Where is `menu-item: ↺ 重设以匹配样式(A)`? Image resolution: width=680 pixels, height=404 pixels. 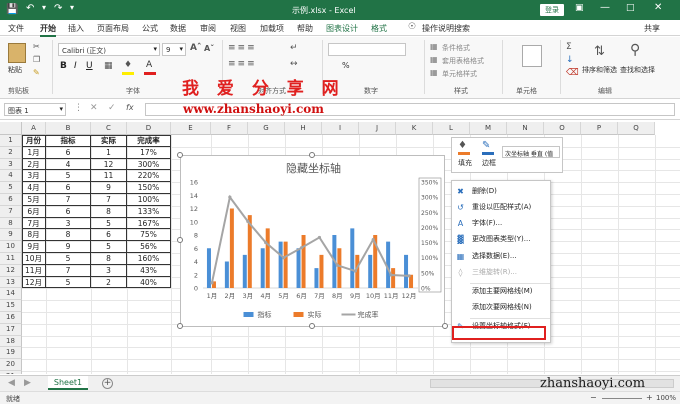
menu-item: ↺ 重设以匹配样式(A) is located at coordinates (501, 207).